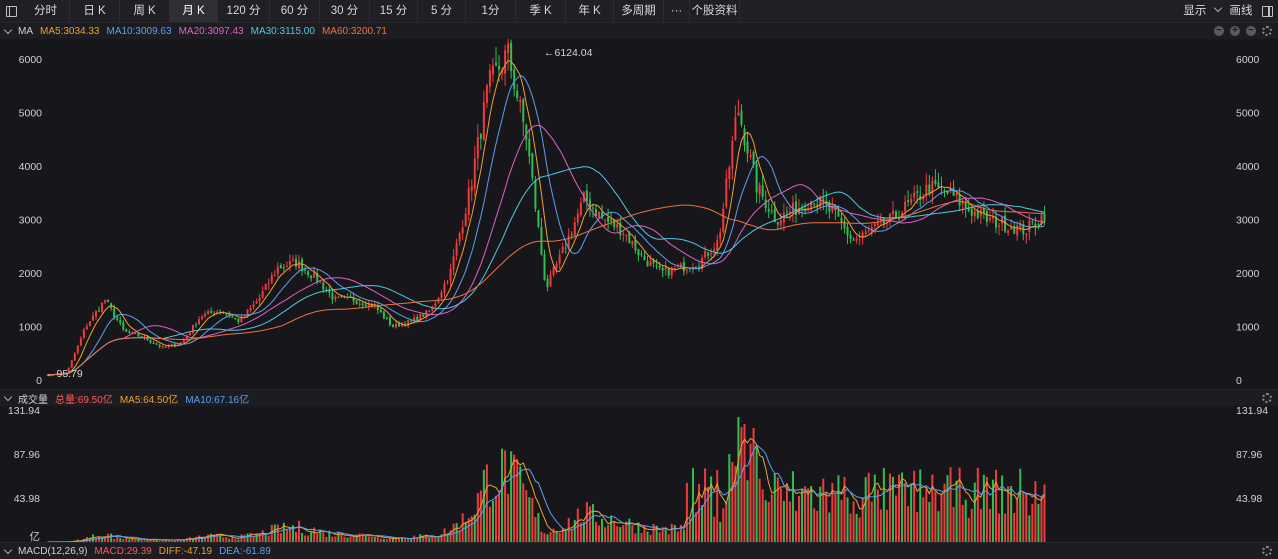  I want to click on macd-value-1: DIFF:-47.19, so click(185, 551).